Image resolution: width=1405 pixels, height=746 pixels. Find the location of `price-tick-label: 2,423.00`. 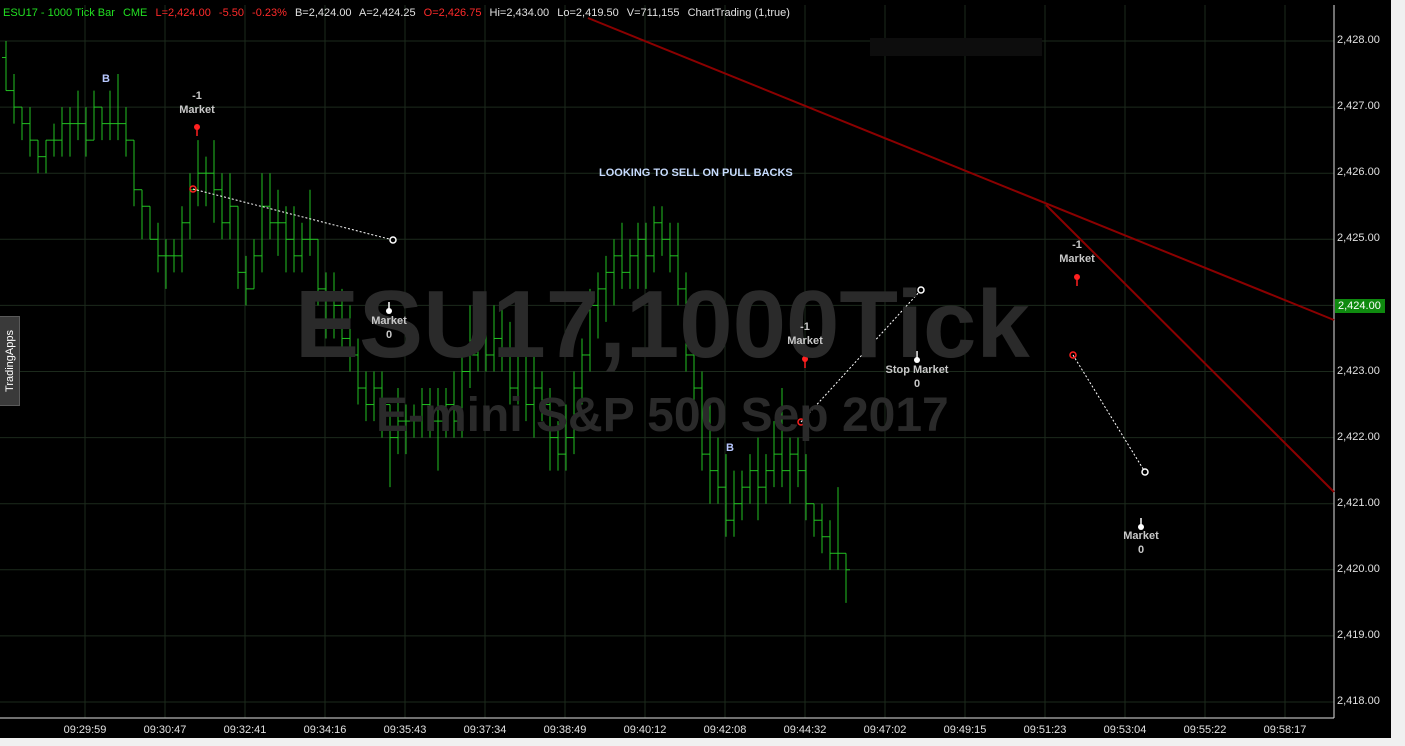

price-tick-label: 2,423.00 is located at coordinates (1358, 370).